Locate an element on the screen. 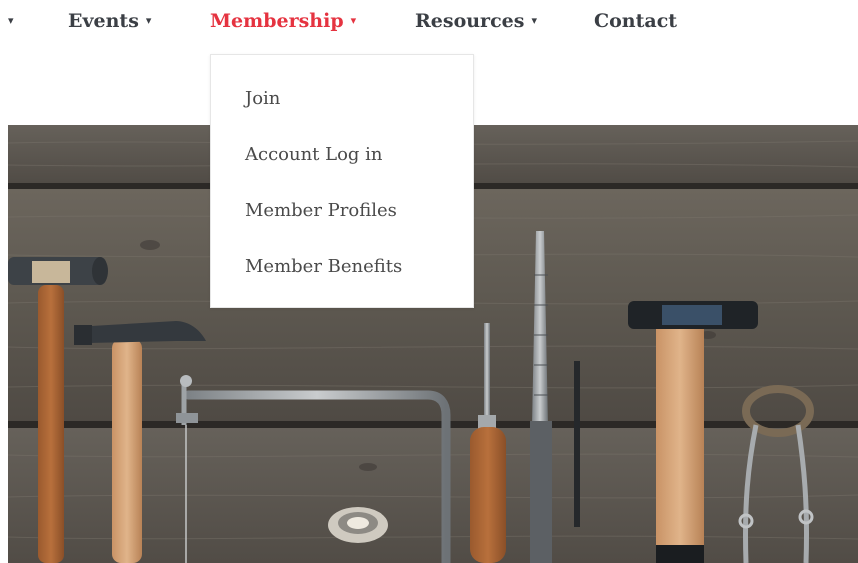  nav-item-label: Resources is located at coordinates (470, 21).